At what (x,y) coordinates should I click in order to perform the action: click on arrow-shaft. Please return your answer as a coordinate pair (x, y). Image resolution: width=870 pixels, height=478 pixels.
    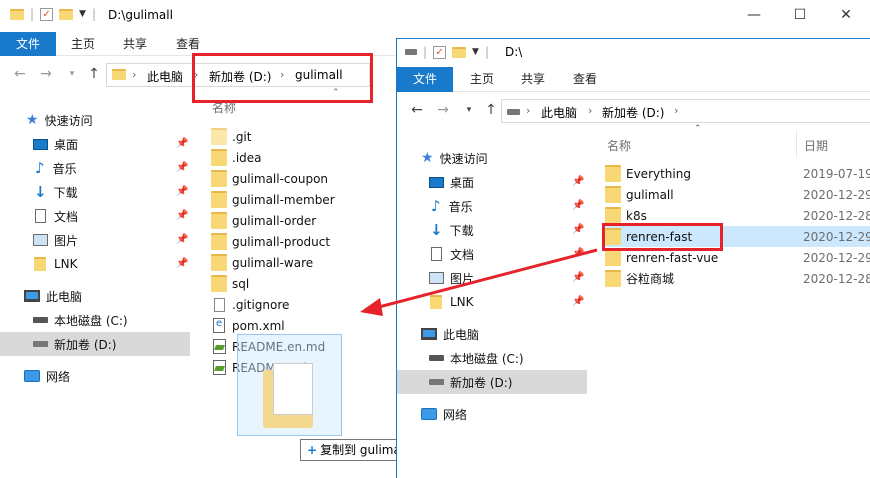
    Looking at the image, I should click on (486, 279).